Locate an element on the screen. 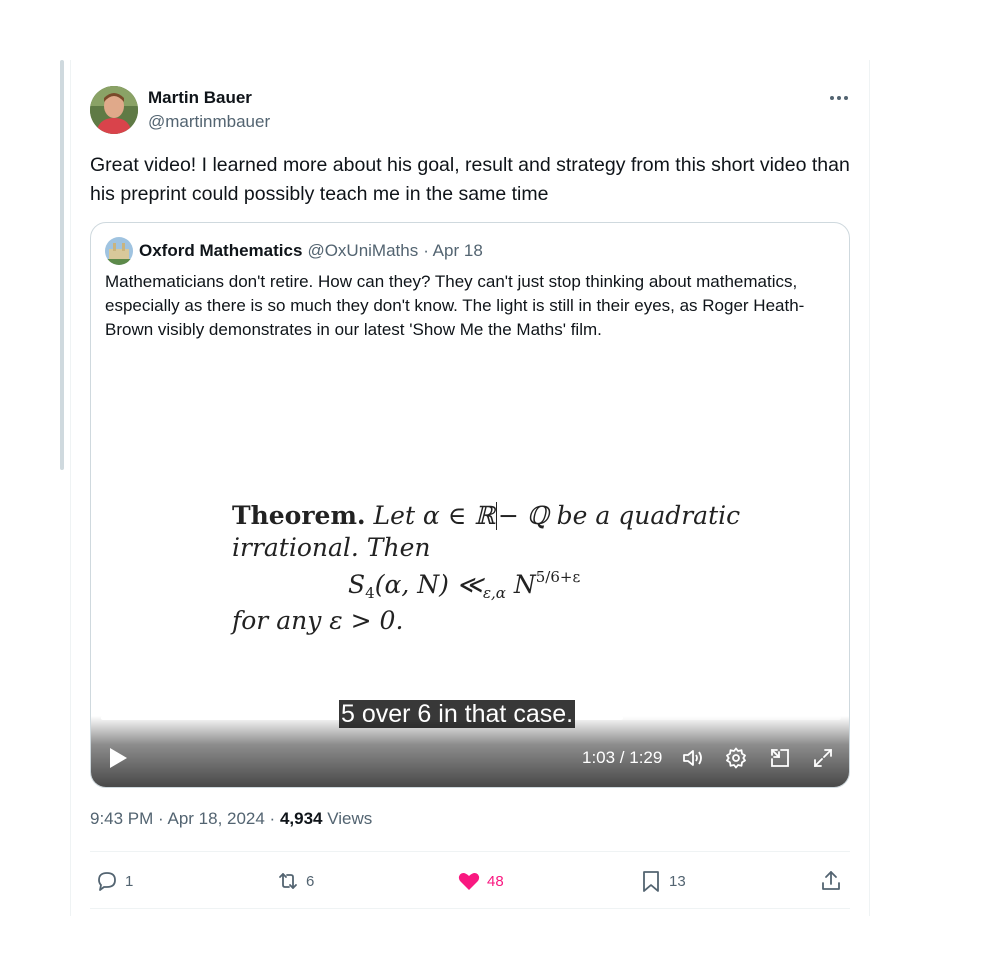  formula-args: (α, N) ≪ is located at coordinates (428, 584).